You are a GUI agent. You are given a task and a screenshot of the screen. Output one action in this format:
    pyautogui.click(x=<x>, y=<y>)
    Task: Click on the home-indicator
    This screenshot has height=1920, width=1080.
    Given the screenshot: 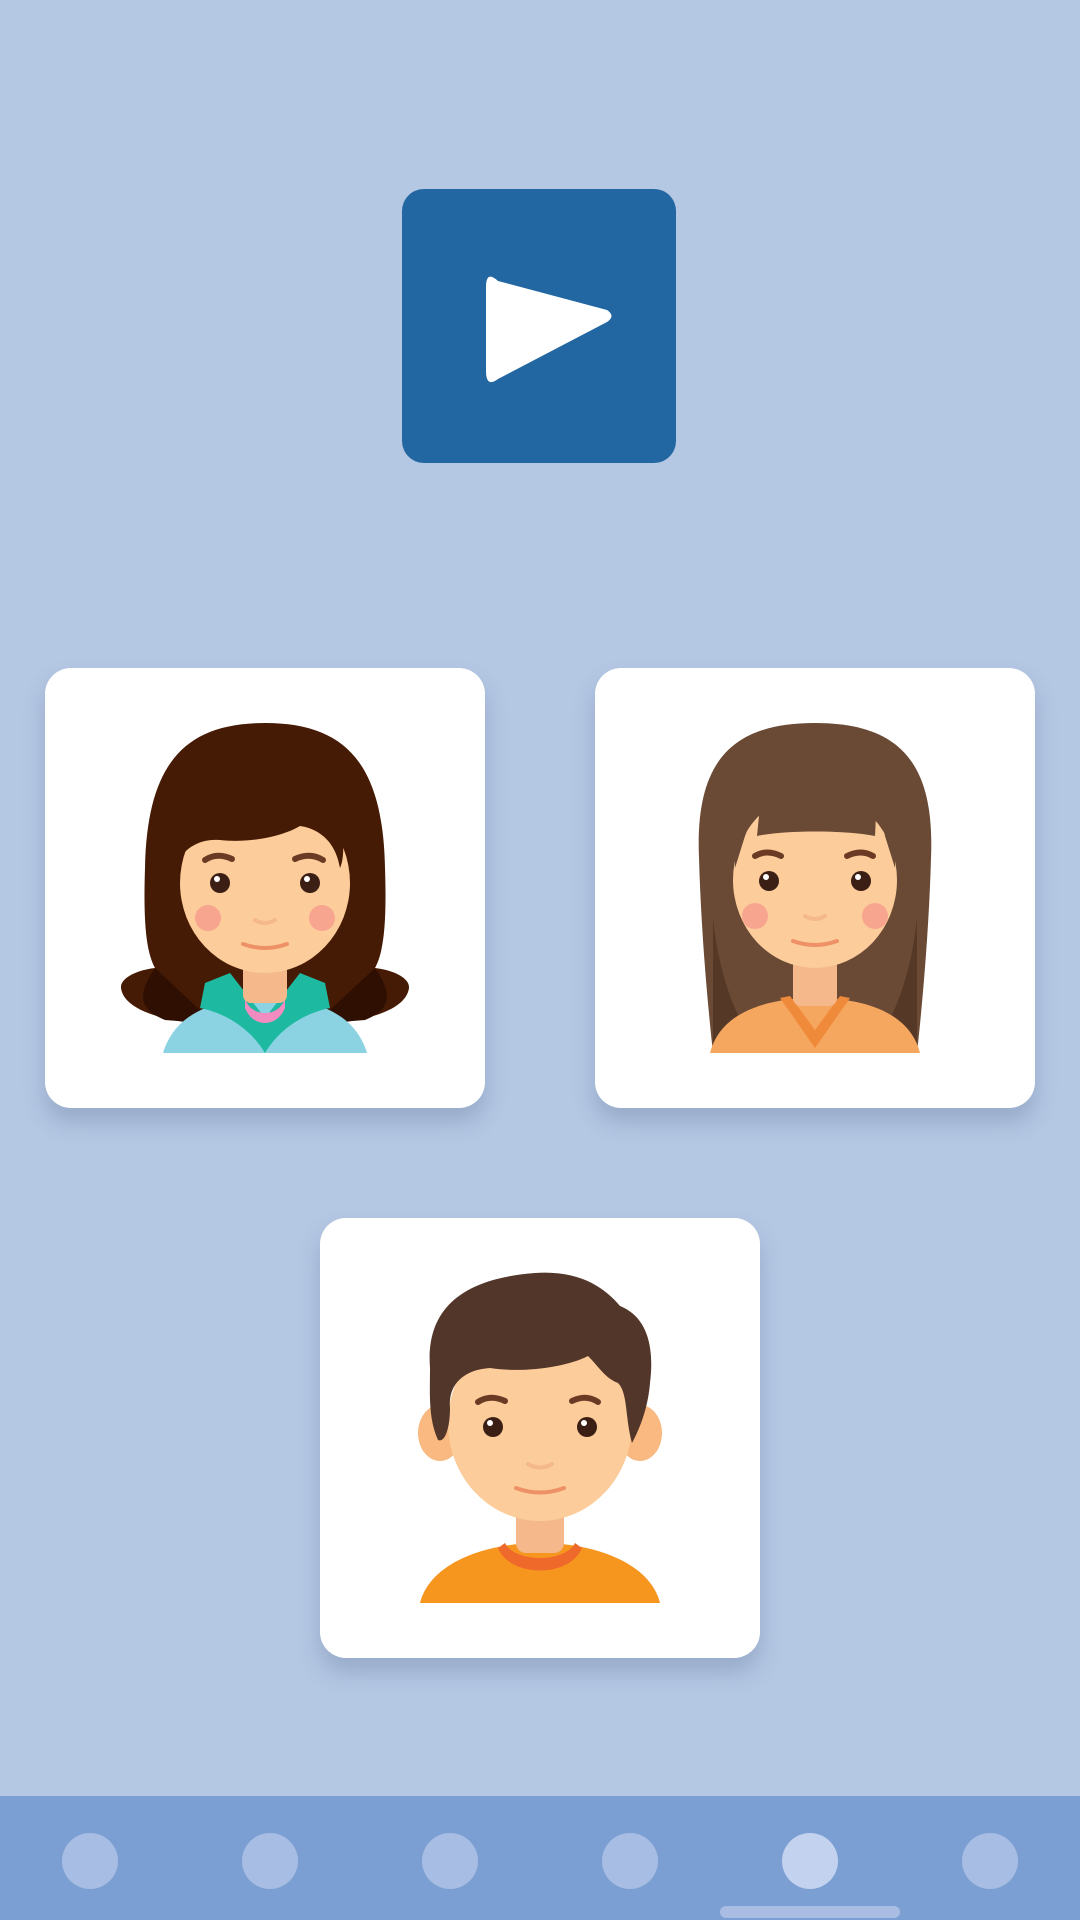 What is the action you would take?
    pyautogui.click(x=810, y=1912)
    